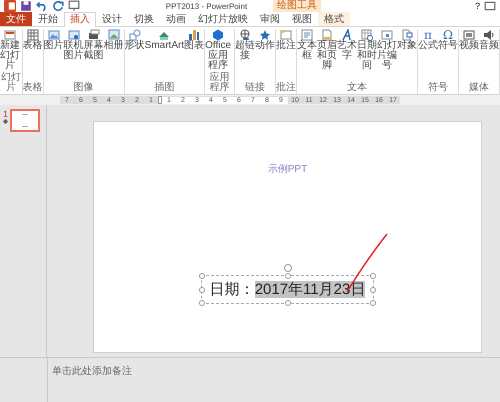  Describe the element at coordinates (477, 6) in the screenshot. I see `help-button: ?` at that location.